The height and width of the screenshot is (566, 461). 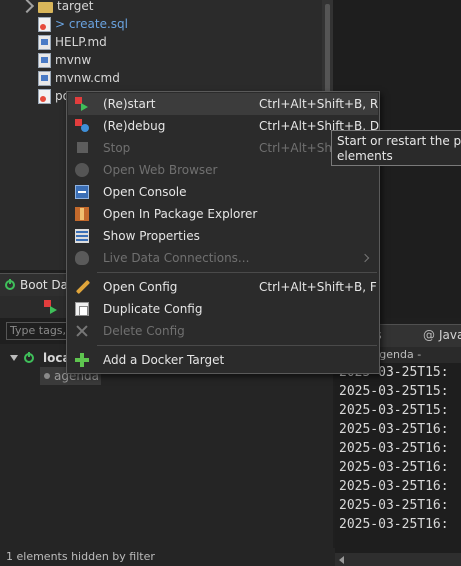 What do you see at coordinates (82, 104) in the screenshot?
I see `restart-icon` at bounding box center [82, 104].